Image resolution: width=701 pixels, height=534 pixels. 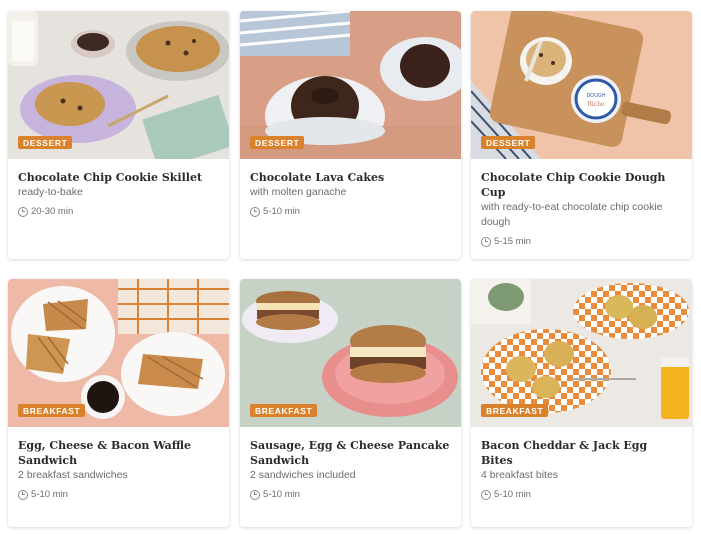 I want to click on prep-time-value: 20-30 min, so click(x=52, y=211).